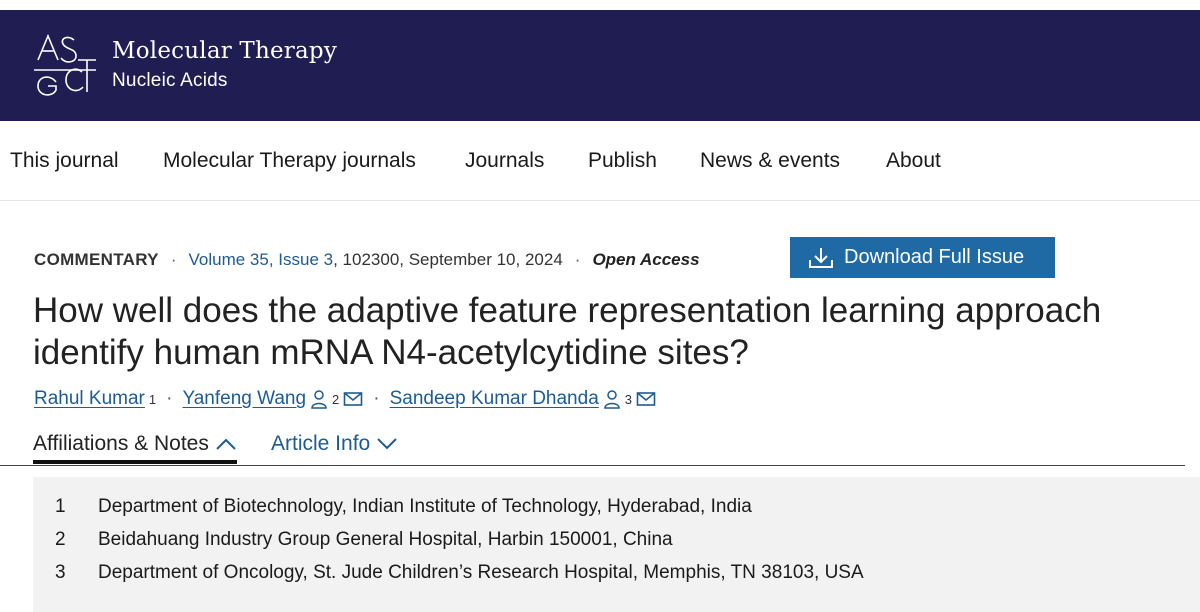 This screenshot has height=612, width=1200. I want to click on affiliation-number: 1, so click(60, 506).